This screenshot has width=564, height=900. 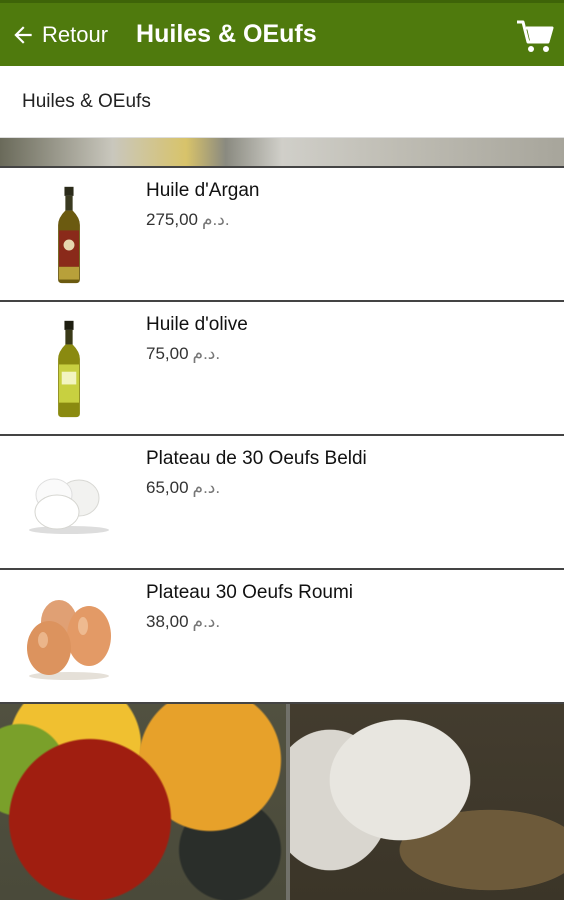 I want to click on back-button: Retour, so click(x=59, y=35).